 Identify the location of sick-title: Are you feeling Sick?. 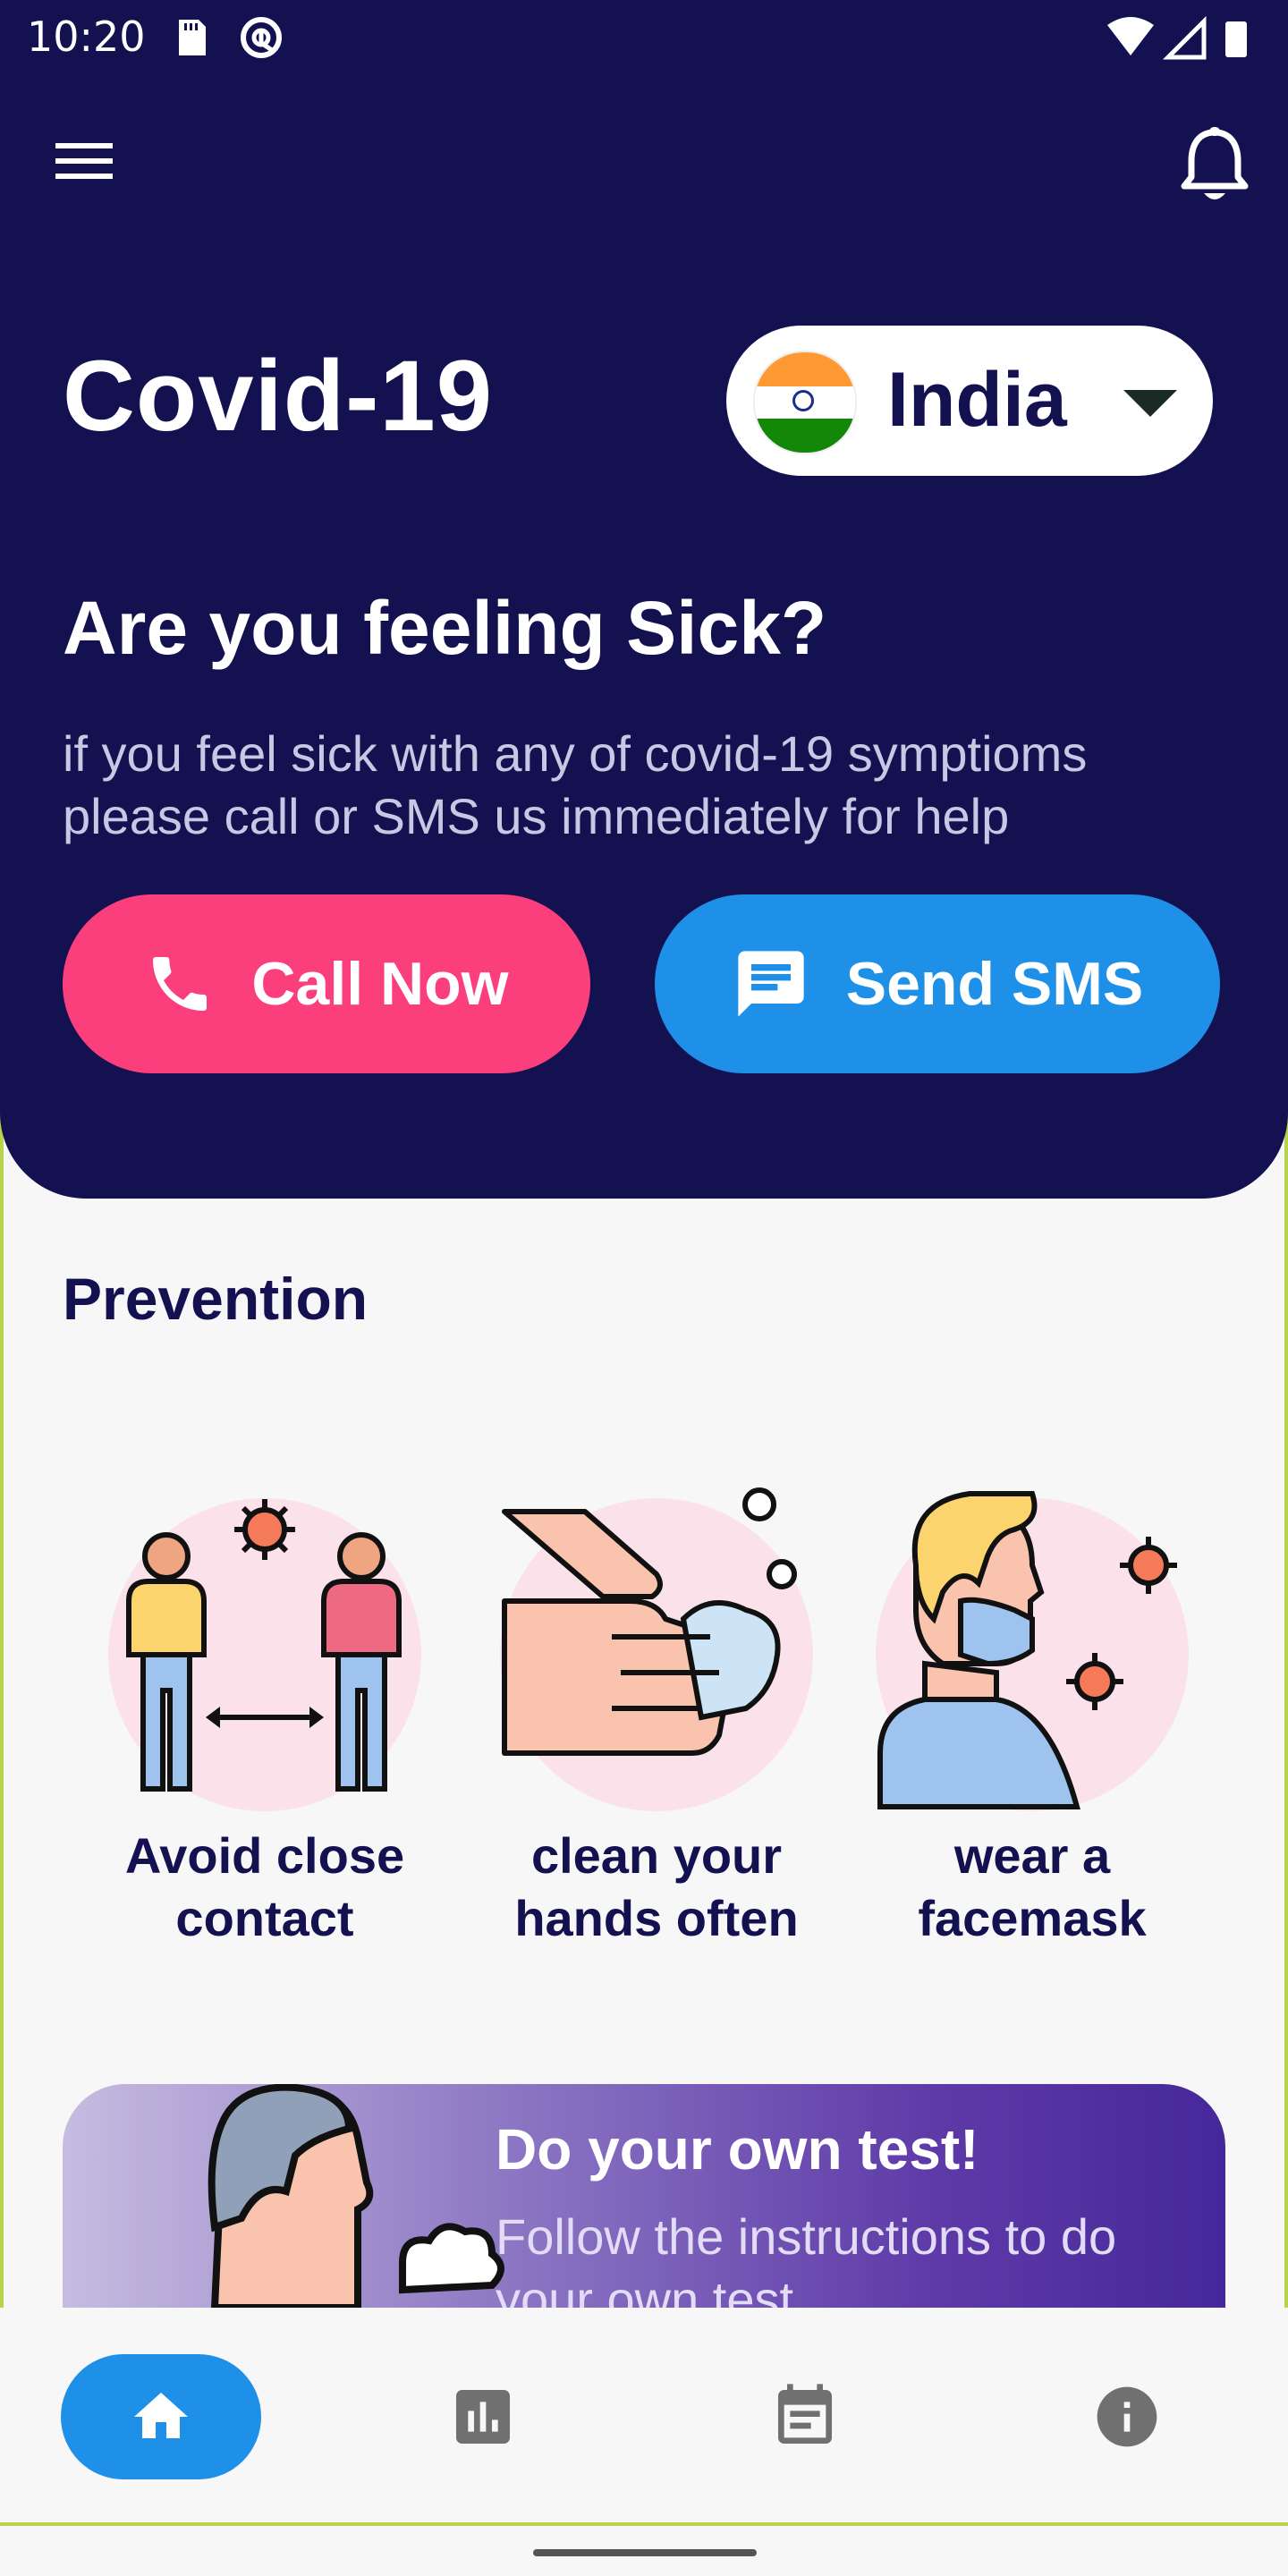
(445, 628).